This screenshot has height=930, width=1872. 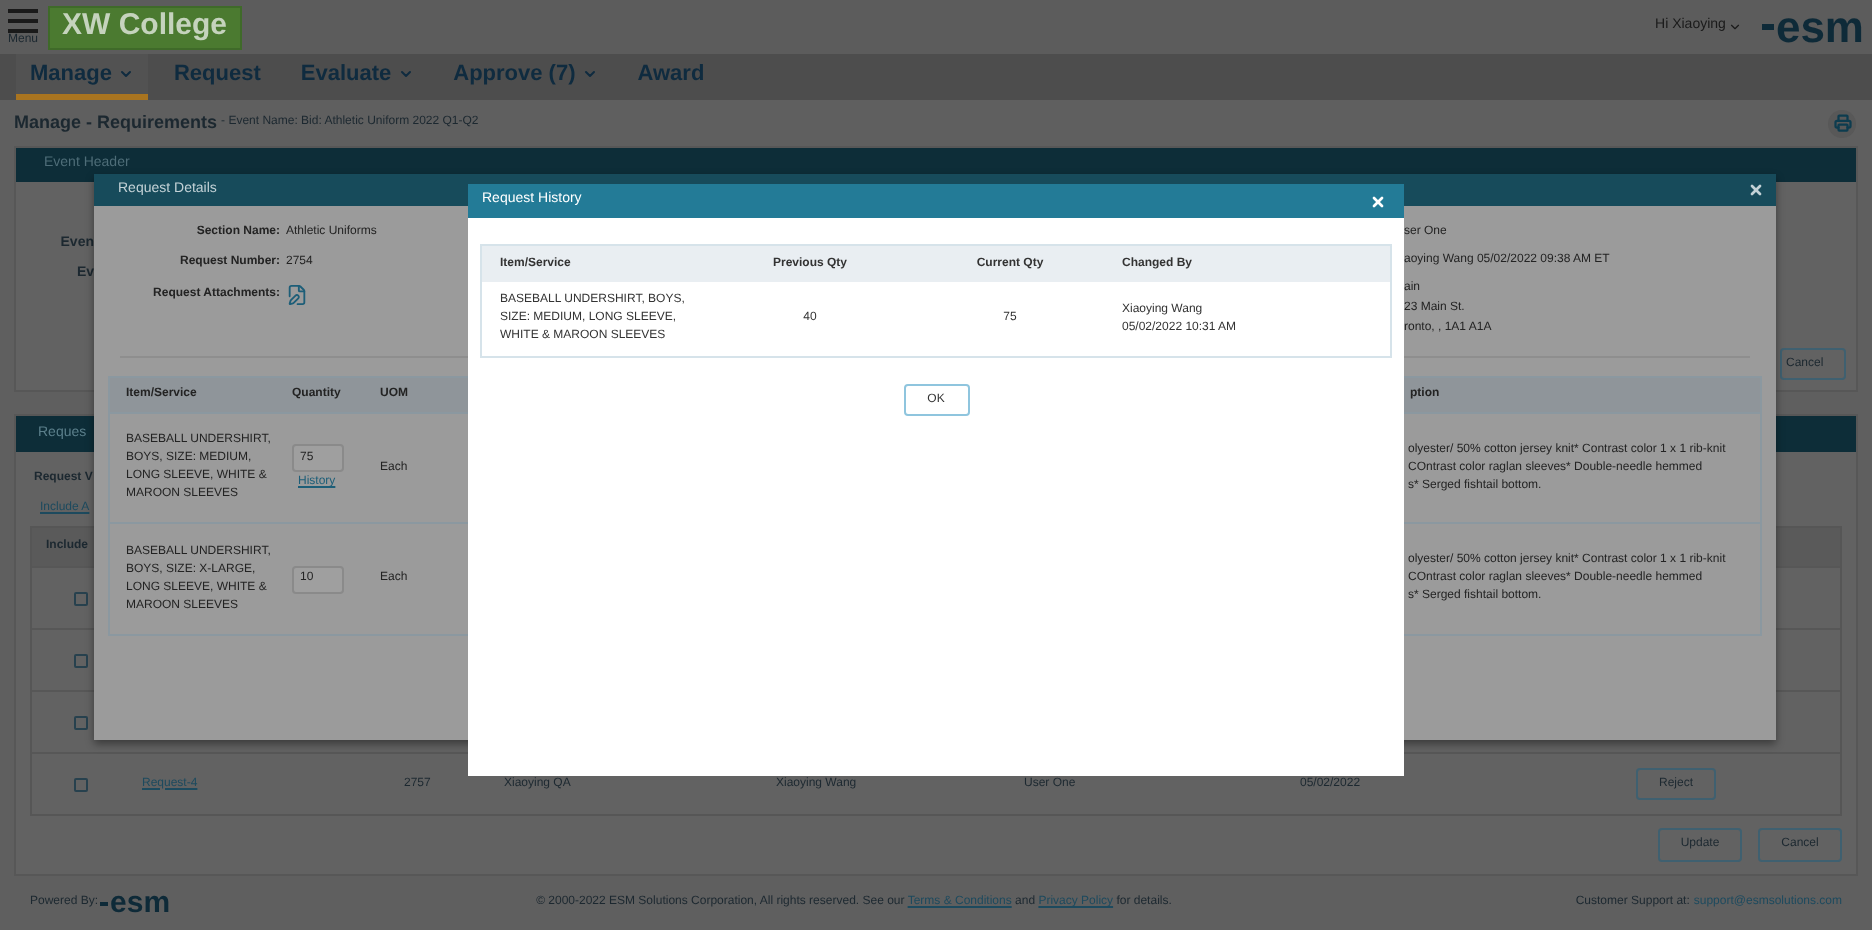 I want to click on attachment-icon, so click(x=297, y=295).